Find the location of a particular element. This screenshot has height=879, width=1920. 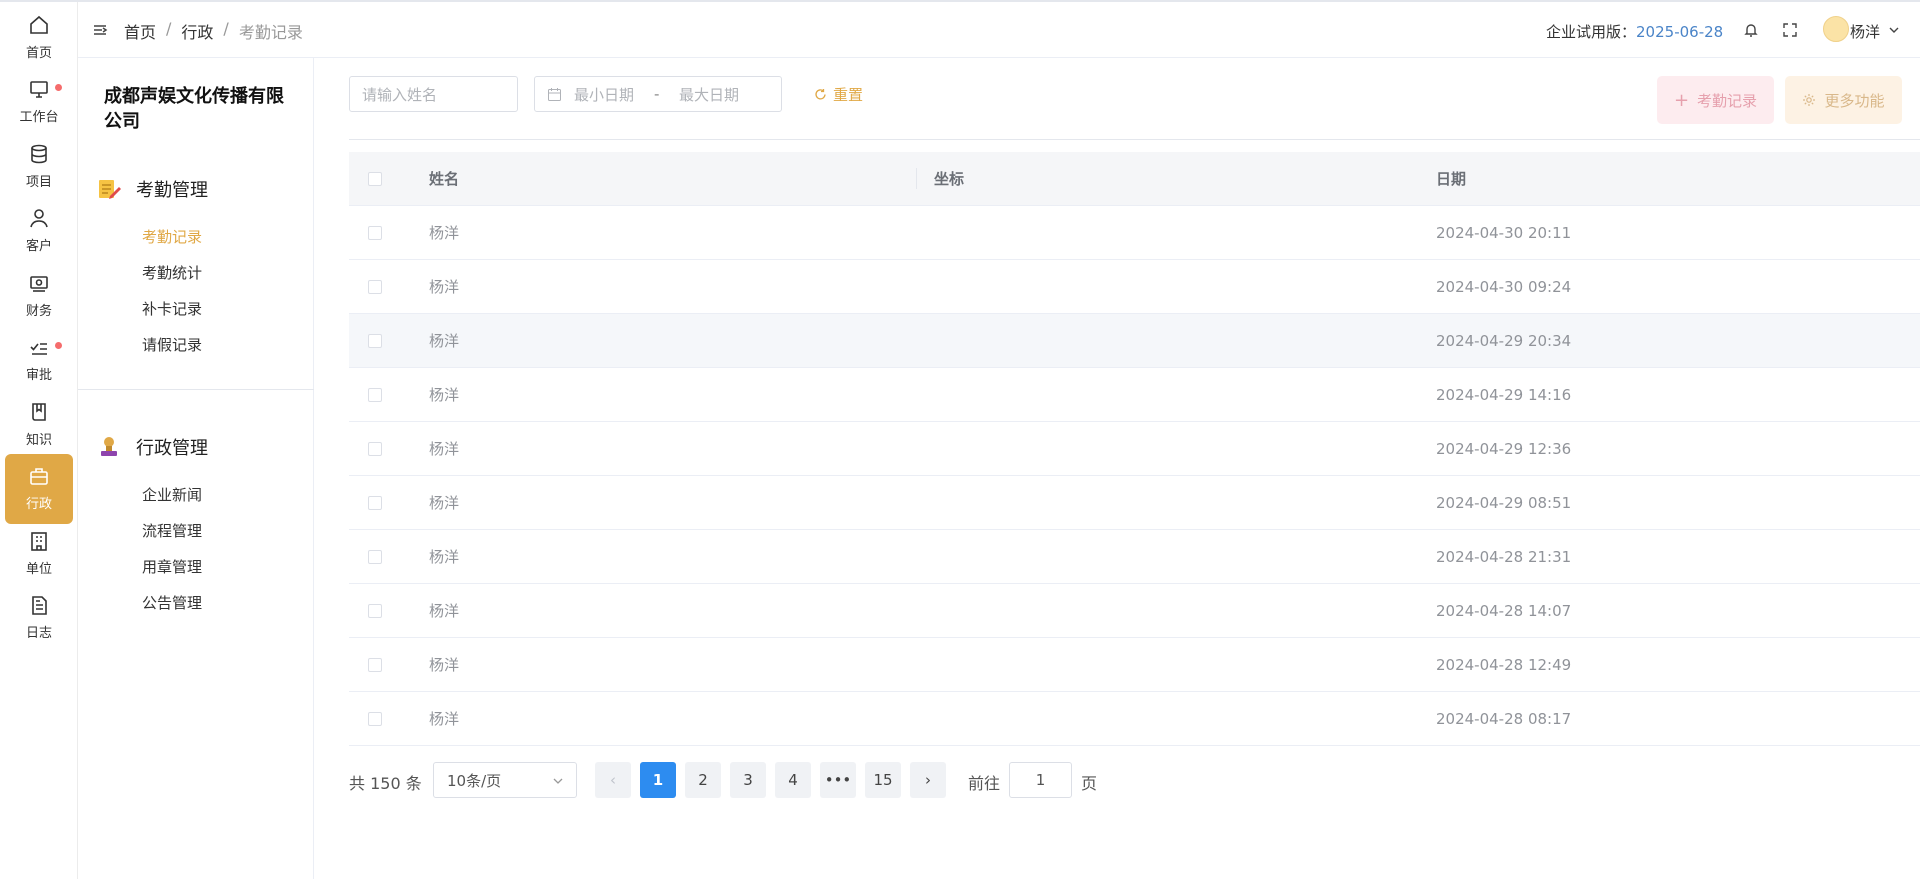

monitor-icon is located at coordinates (39, 89).